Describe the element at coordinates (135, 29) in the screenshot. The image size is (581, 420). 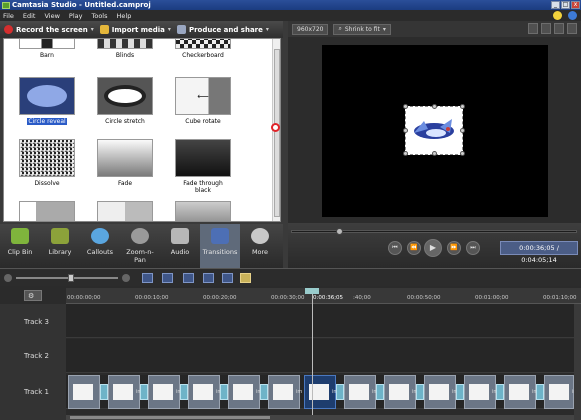
I see `import-media-button: Import media ▾` at that location.